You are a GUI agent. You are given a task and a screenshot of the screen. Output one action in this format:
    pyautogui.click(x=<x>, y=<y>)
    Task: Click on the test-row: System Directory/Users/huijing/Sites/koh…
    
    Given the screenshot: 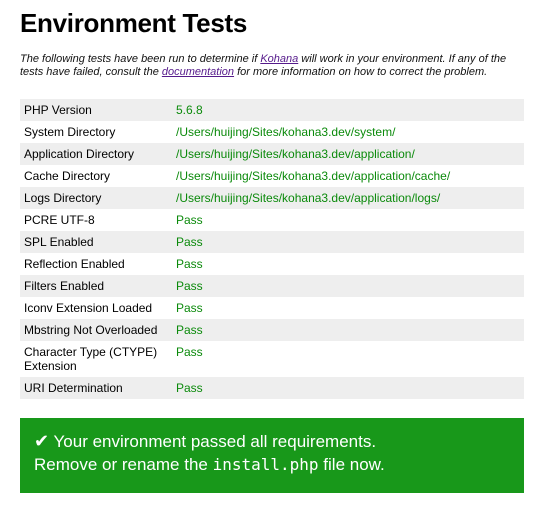 What is the action you would take?
    pyautogui.click(x=272, y=132)
    